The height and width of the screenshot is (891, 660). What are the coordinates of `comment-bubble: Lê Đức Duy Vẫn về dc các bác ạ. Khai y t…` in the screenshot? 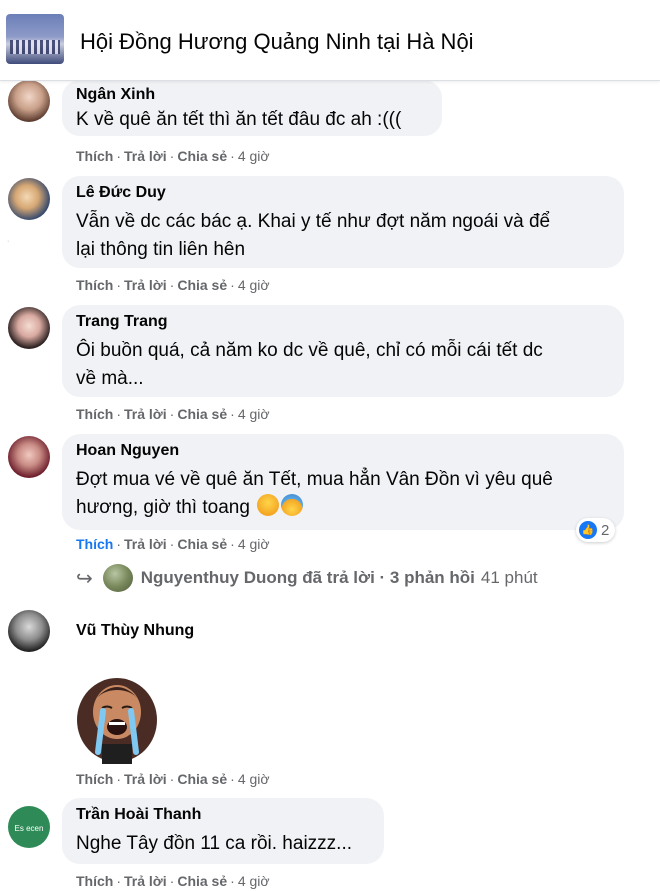 It's located at (343, 222).